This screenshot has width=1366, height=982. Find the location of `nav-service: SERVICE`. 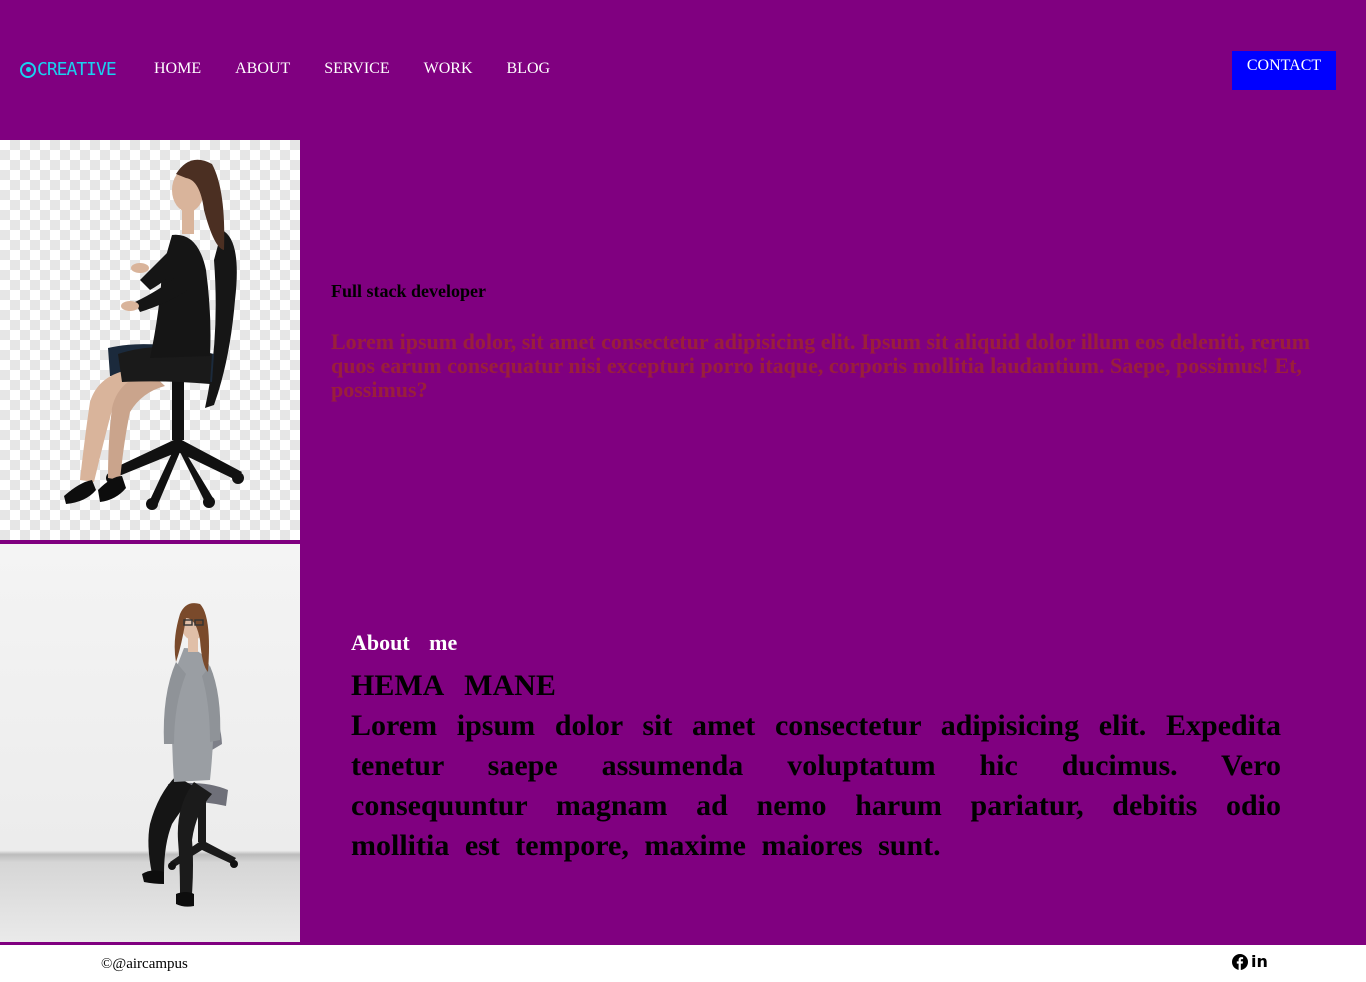

nav-service: SERVICE is located at coordinates (356, 69).